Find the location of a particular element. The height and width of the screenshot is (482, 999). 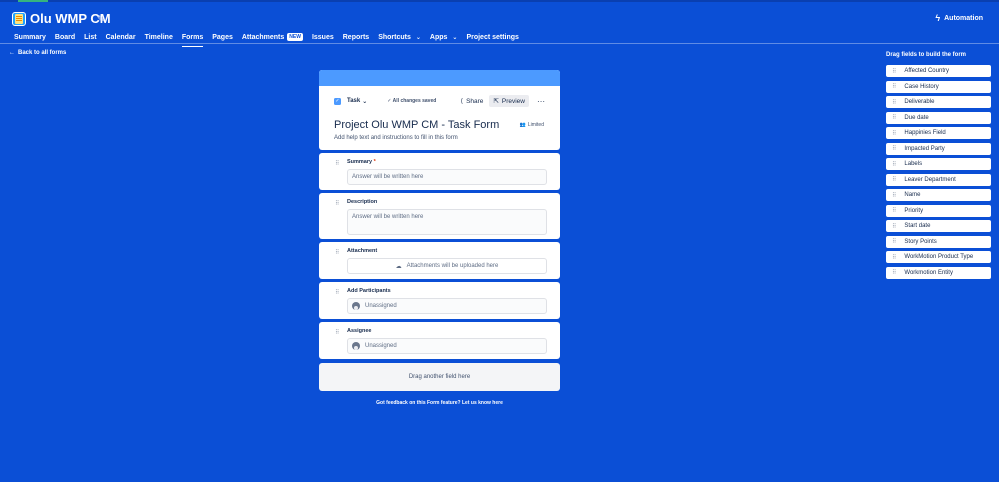

field-option: ⠿ Start date is located at coordinates (938, 226).